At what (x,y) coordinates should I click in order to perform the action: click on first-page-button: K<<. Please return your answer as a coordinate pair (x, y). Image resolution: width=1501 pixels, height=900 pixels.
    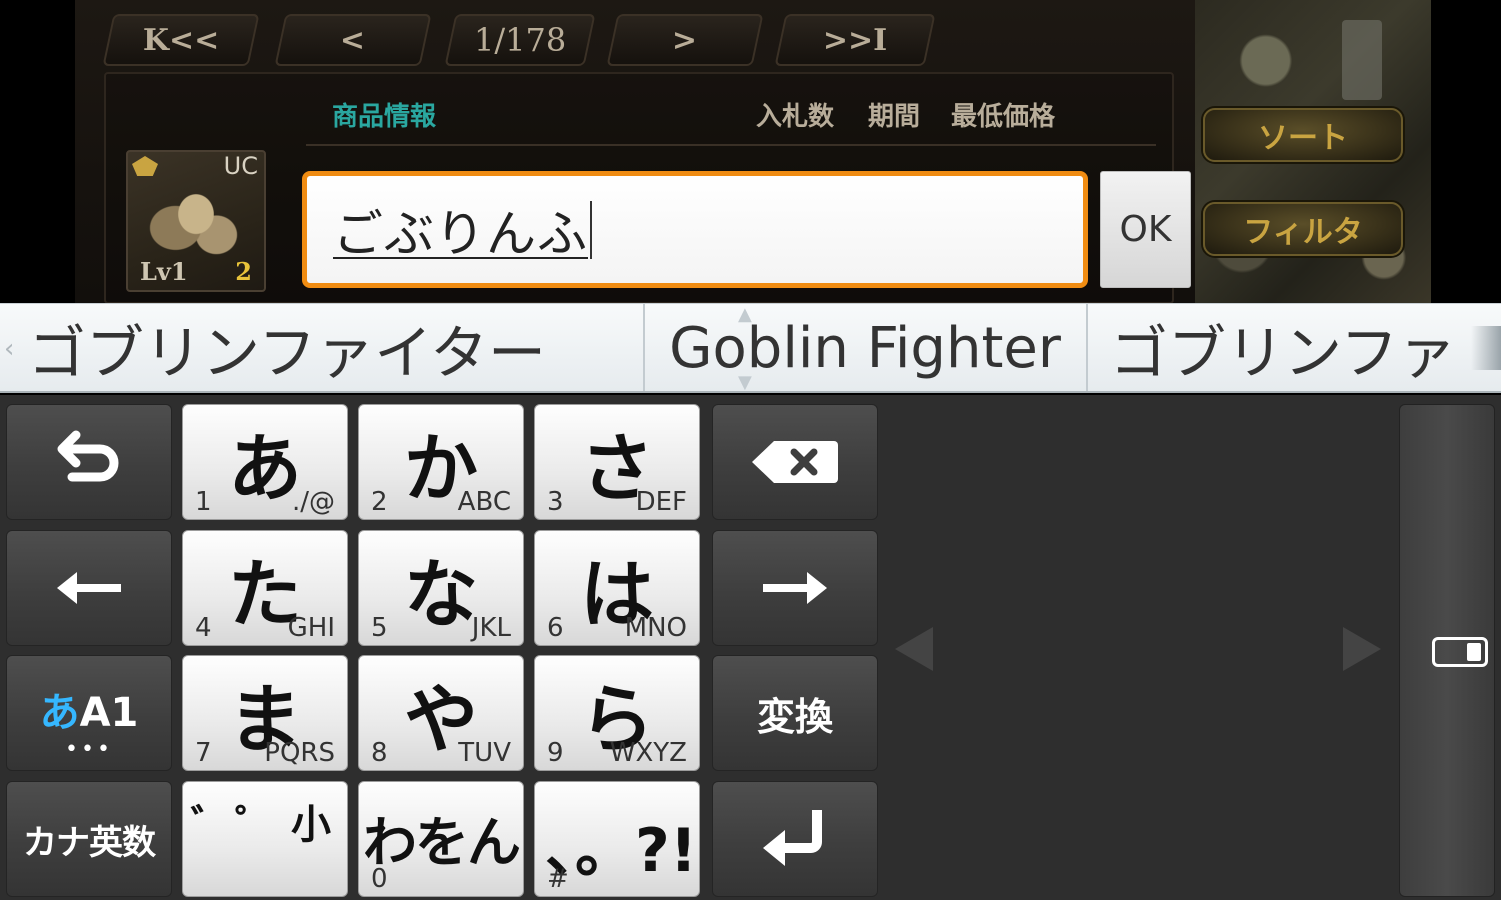
    Looking at the image, I should click on (181, 40).